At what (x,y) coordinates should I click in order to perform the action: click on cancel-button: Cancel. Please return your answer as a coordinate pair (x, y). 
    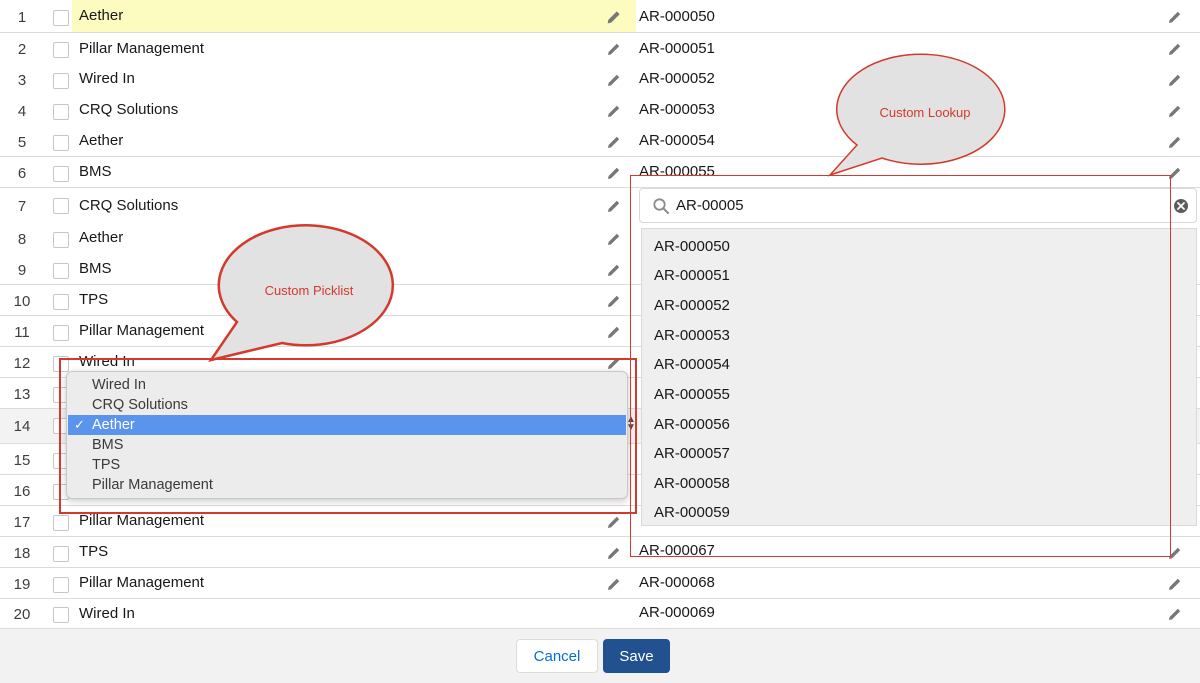
    Looking at the image, I should click on (557, 656).